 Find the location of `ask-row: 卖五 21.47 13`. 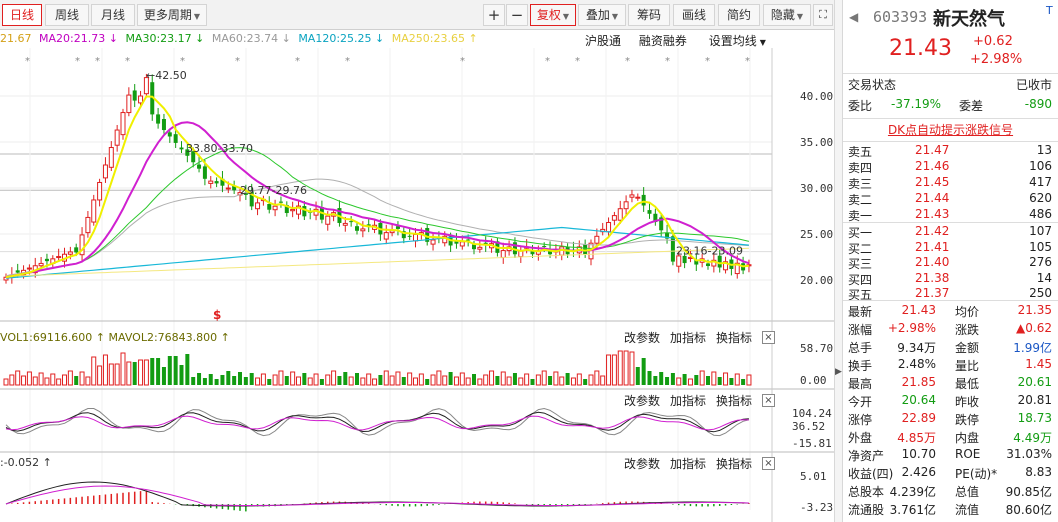

ask-row: 卖五 21.47 13 is located at coordinates (950, 151).